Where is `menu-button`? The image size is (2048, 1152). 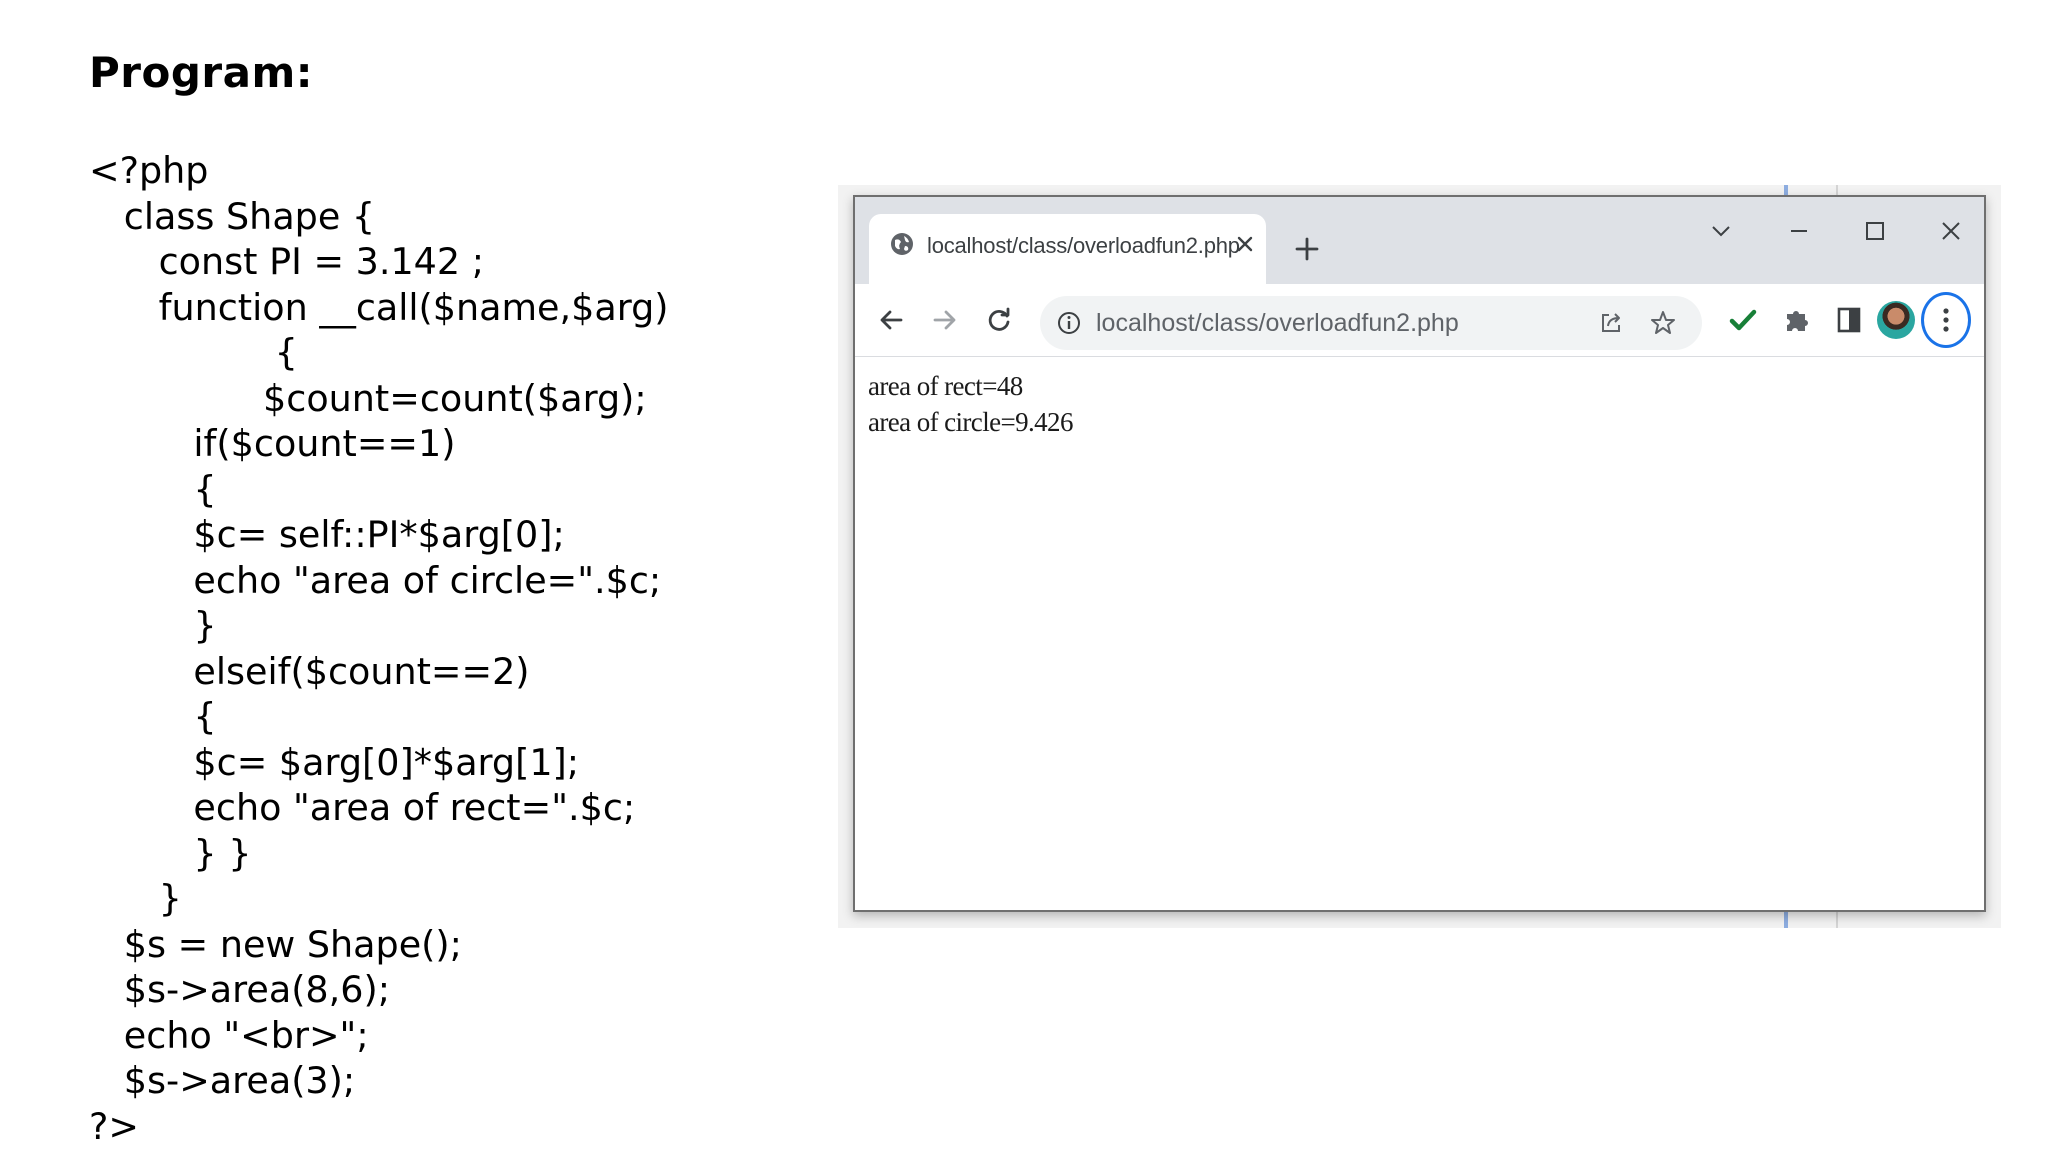 menu-button is located at coordinates (1946, 320).